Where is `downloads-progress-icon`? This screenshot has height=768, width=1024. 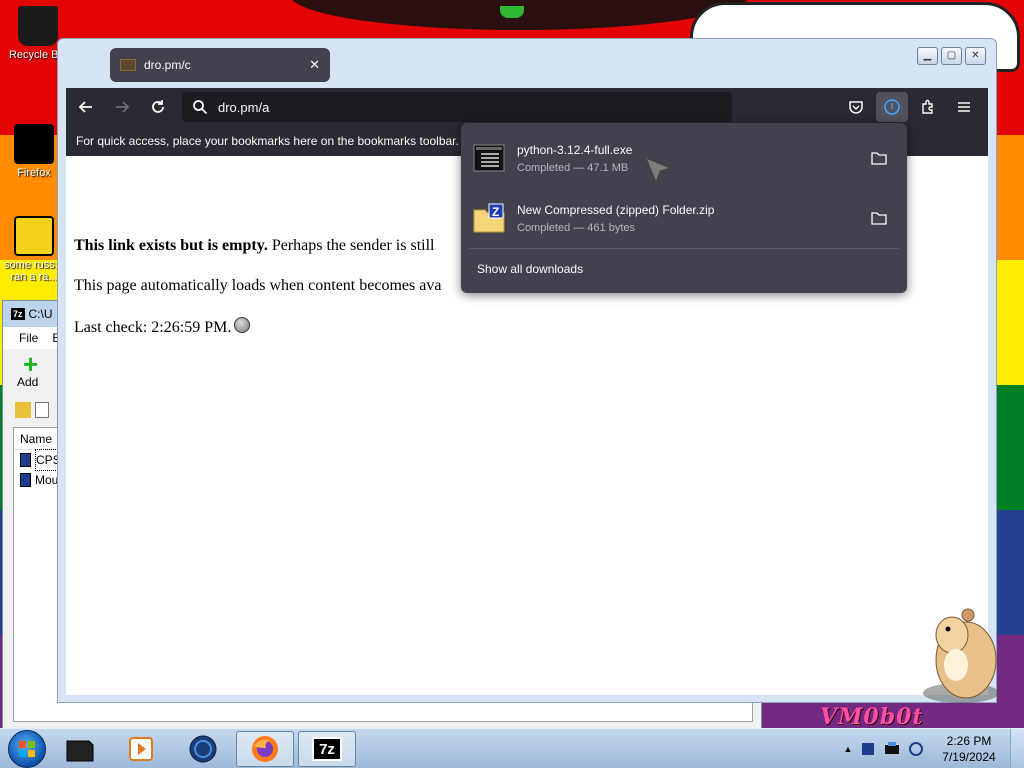 downloads-progress-icon is located at coordinates (892, 107).